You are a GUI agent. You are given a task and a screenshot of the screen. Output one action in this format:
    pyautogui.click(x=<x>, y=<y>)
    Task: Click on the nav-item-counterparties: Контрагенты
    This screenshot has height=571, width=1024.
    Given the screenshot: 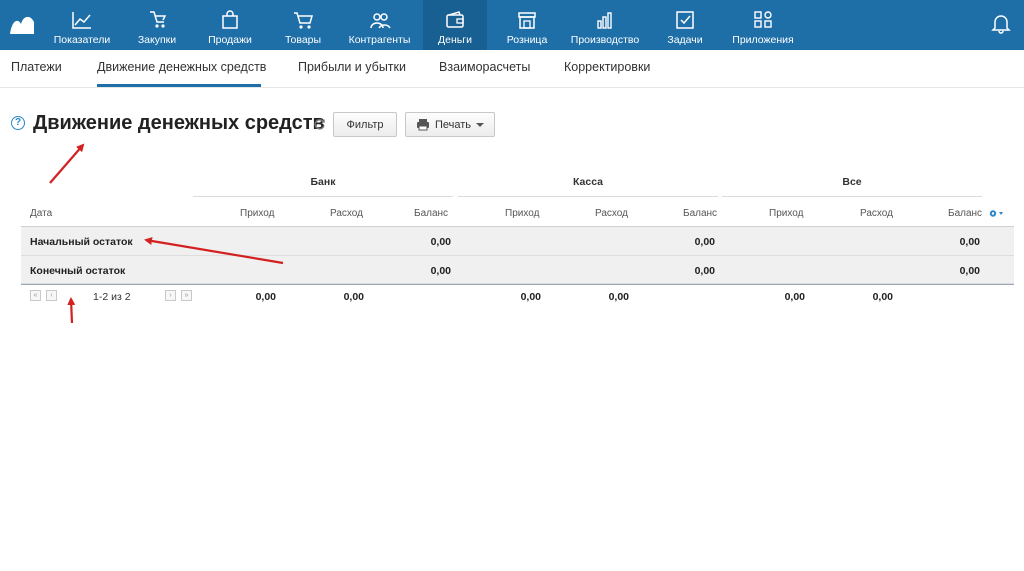 What is the action you would take?
    pyautogui.click(x=379, y=25)
    